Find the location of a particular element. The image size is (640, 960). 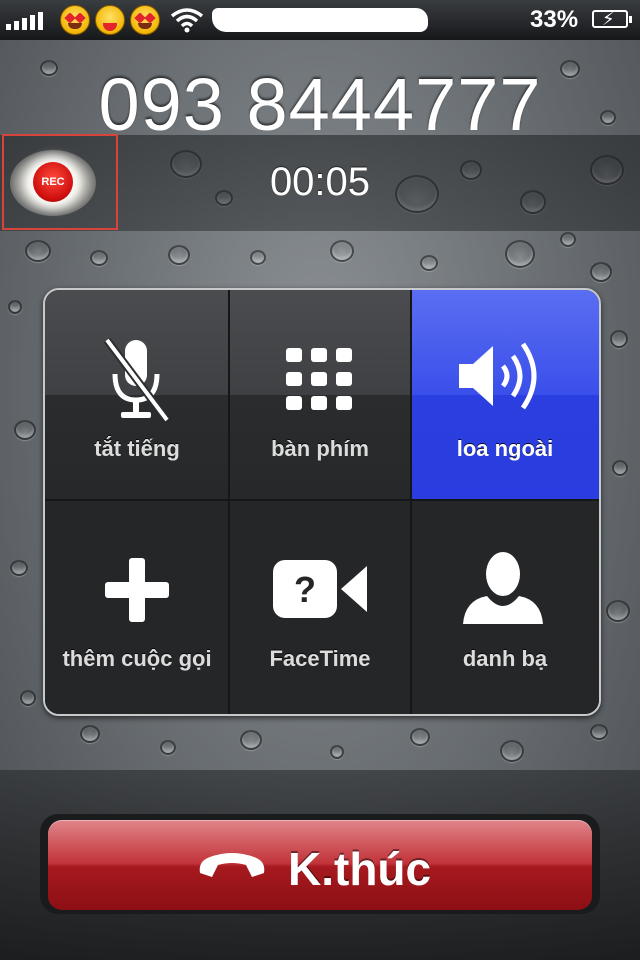

add-call-icon is located at coordinates (137, 590).